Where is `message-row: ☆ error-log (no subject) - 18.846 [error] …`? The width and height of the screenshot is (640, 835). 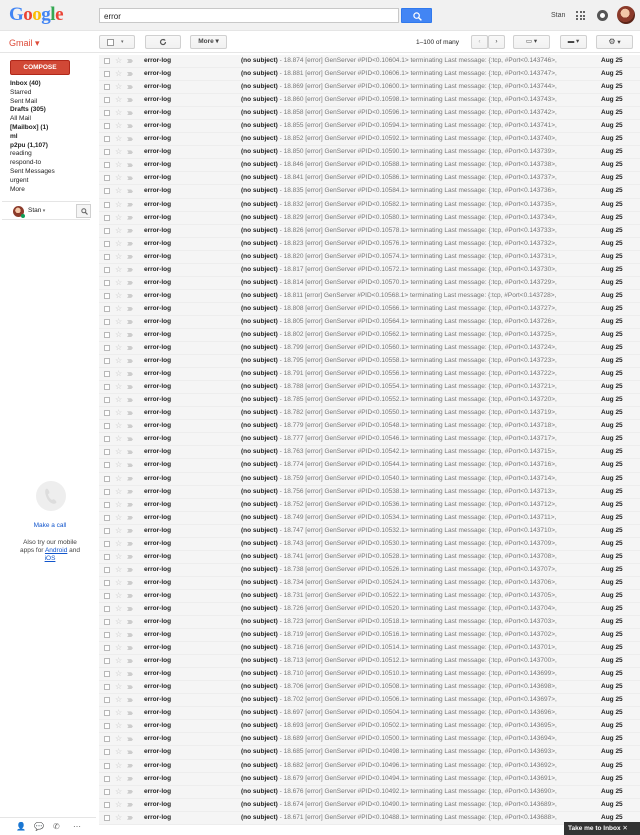
message-row: ☆ error-log (no subject) - 18.846 [error] … is located at coordinates (369, 166).